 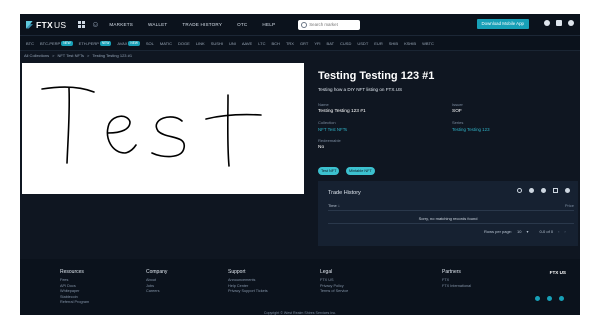 I want to click on tag-mintable-nft: Mintable NFT, so click(x=360, y=171).